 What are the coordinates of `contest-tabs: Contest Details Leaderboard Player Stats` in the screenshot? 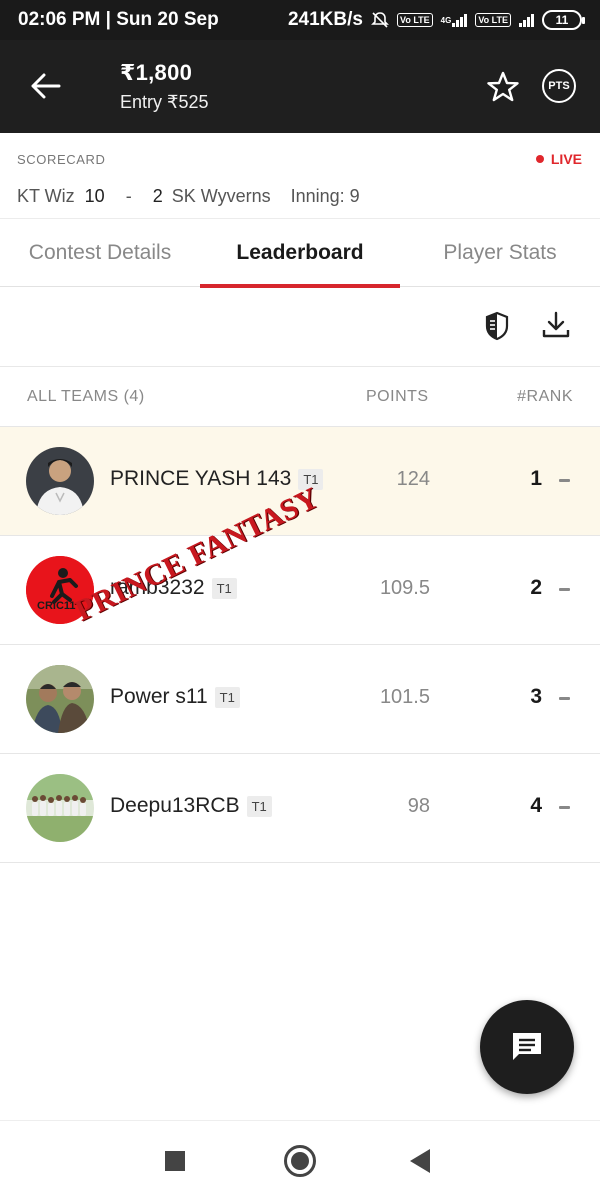 It's located at (300, 253).